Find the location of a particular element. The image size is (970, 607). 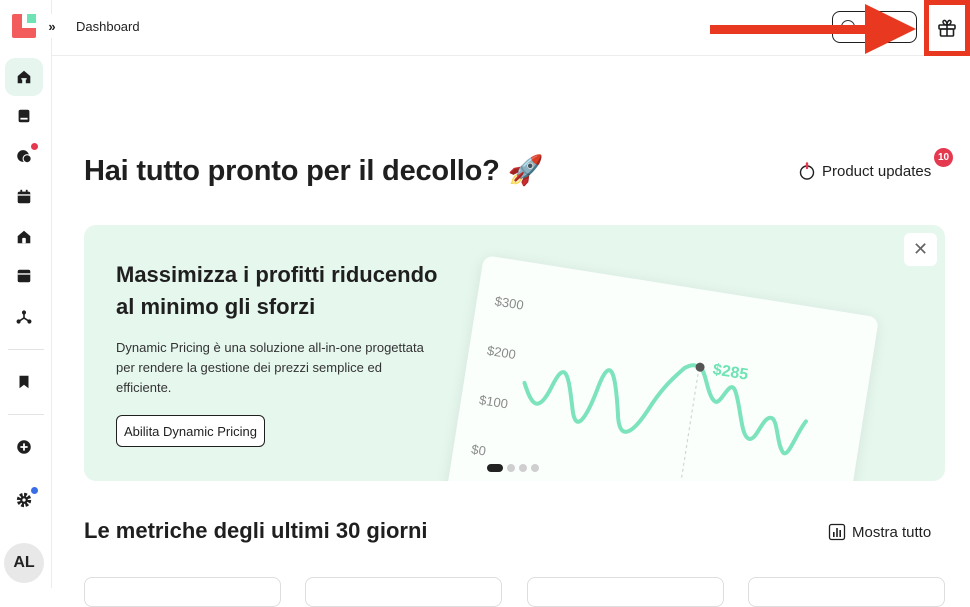

sidebar-item-reservations is located at coordinates (24, 116).